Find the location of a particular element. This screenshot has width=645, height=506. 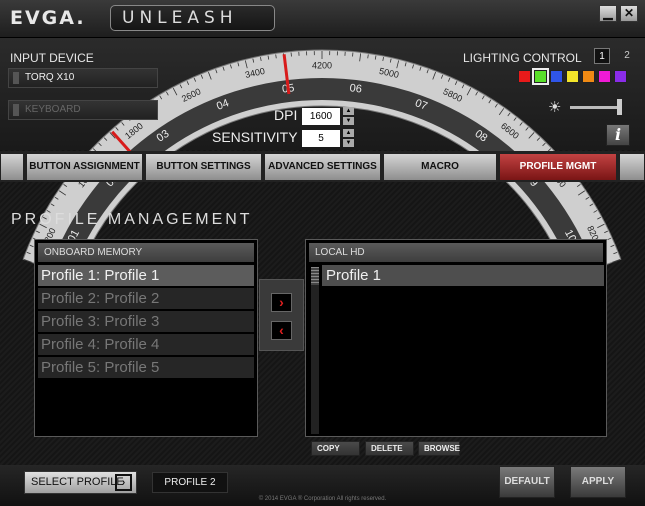

dial-inner-label: 06 is located at coordinates (356, 88).